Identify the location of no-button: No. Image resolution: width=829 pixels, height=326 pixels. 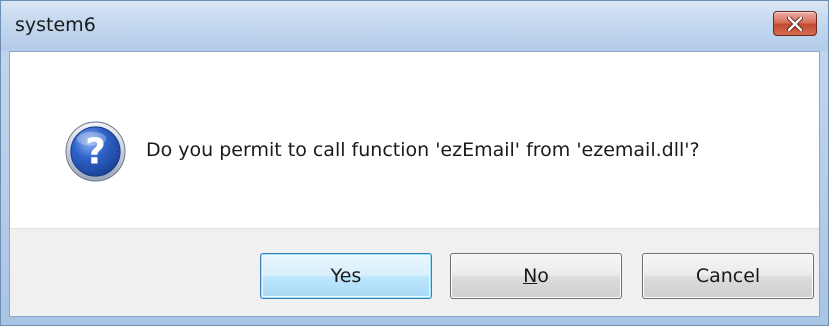
(536, 276).